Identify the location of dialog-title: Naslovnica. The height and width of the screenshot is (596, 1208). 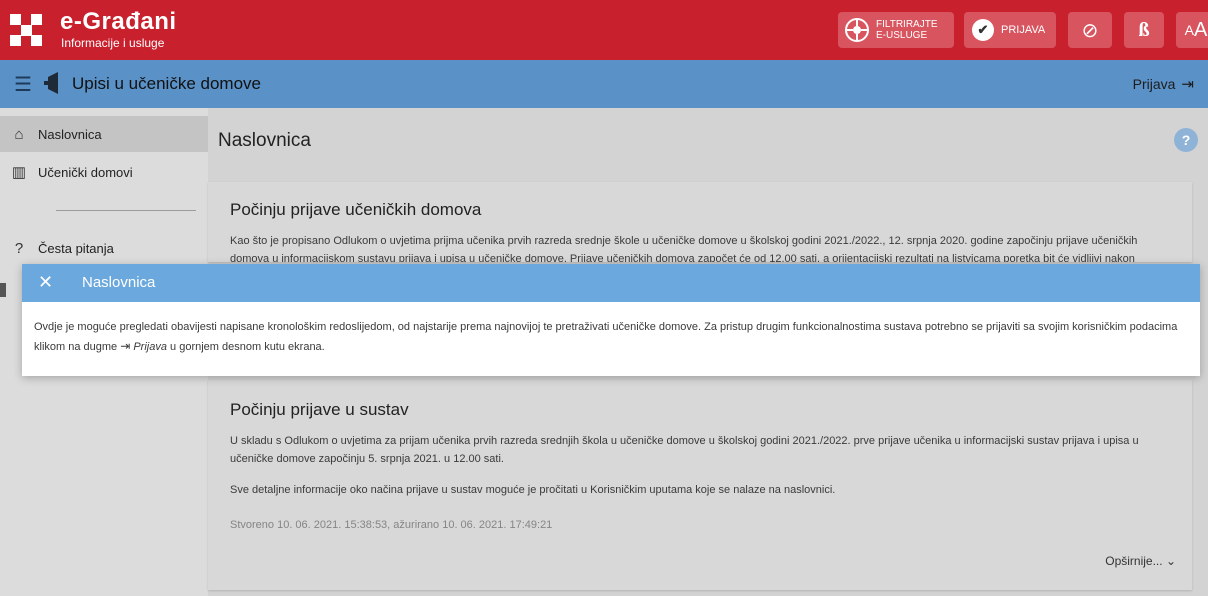
(119, 282).